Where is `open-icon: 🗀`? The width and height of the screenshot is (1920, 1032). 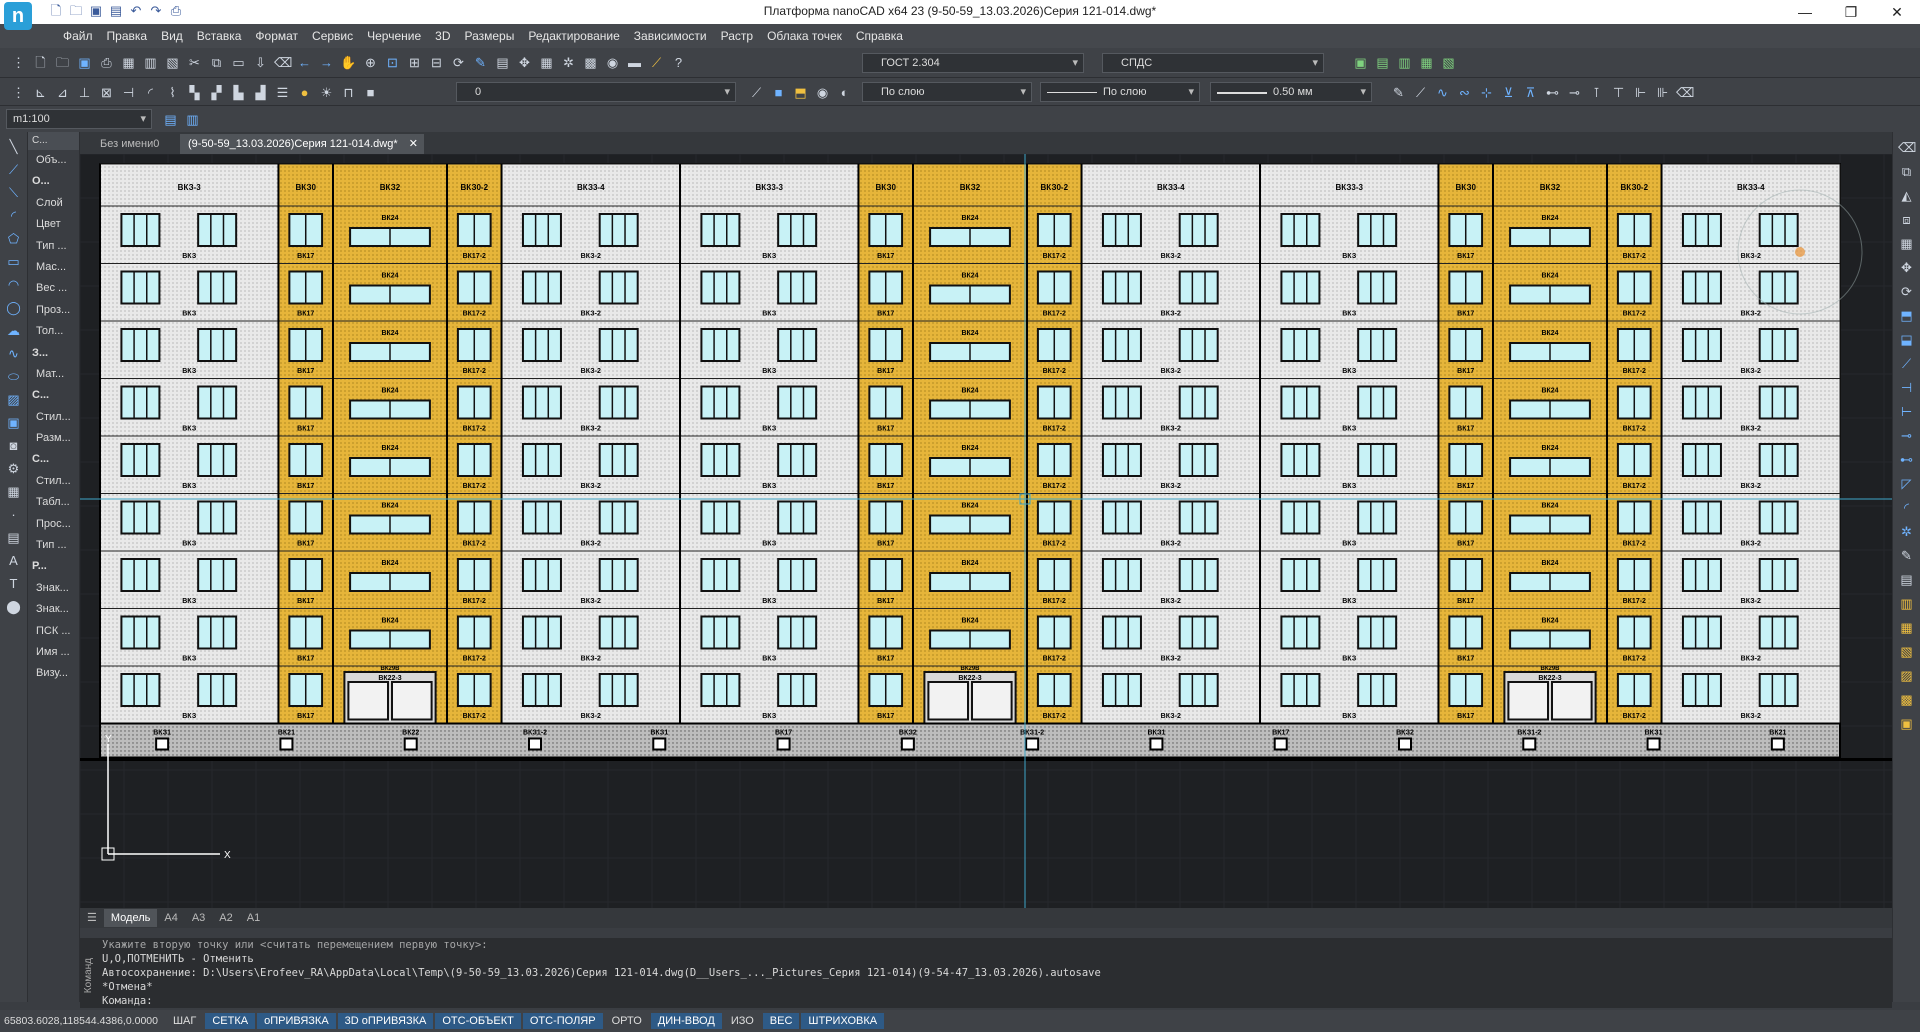
open-icon: 🗀 is located at coordinates (62, 62).